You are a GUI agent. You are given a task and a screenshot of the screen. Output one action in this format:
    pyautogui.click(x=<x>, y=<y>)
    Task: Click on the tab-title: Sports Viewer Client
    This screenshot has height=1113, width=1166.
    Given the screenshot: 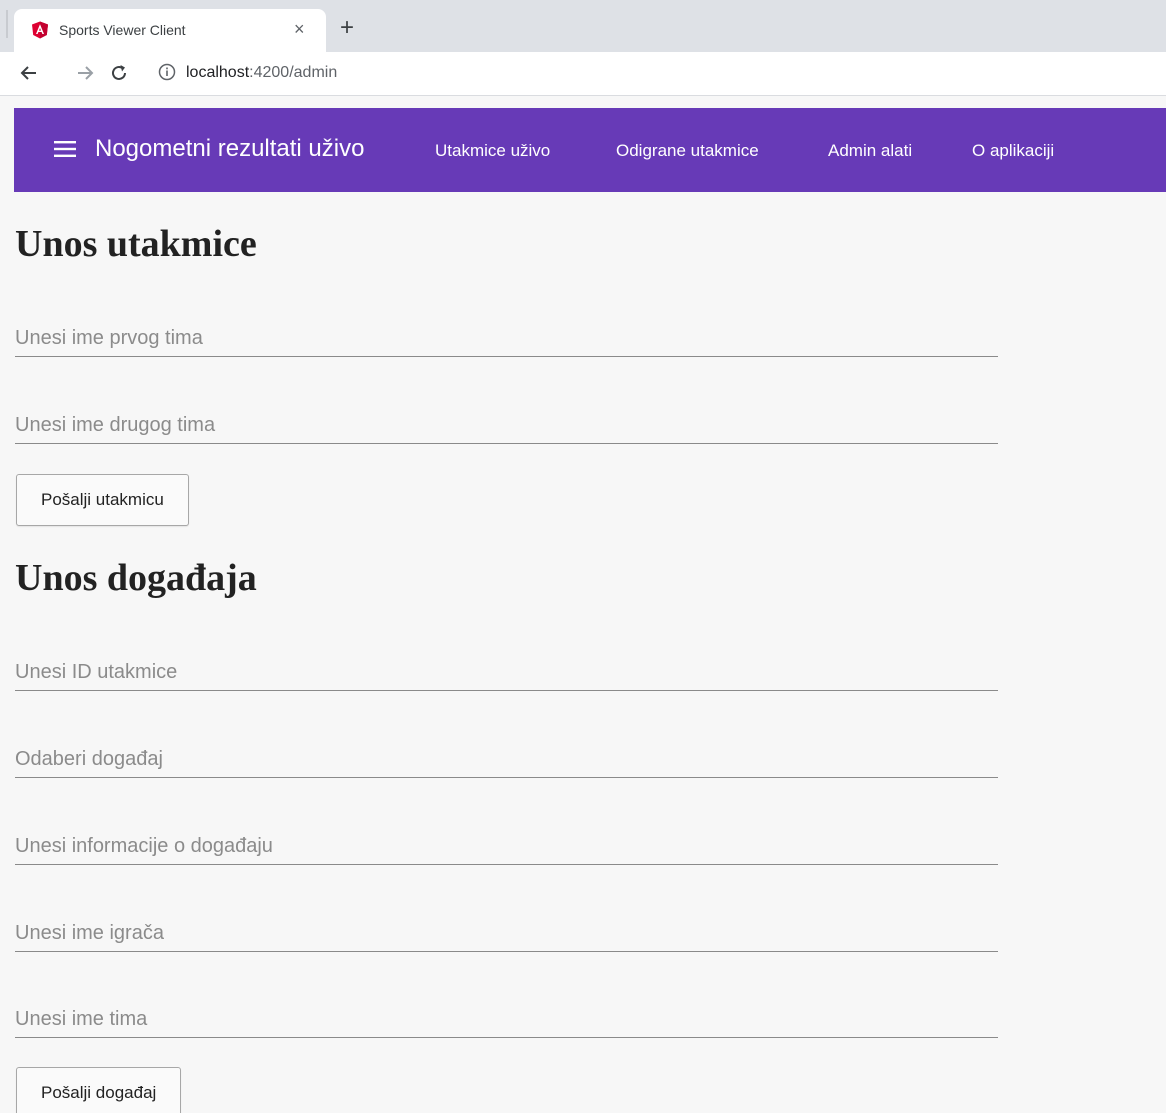 What is the action you would take?
    pyautogui.click(x=122, y=30)
    